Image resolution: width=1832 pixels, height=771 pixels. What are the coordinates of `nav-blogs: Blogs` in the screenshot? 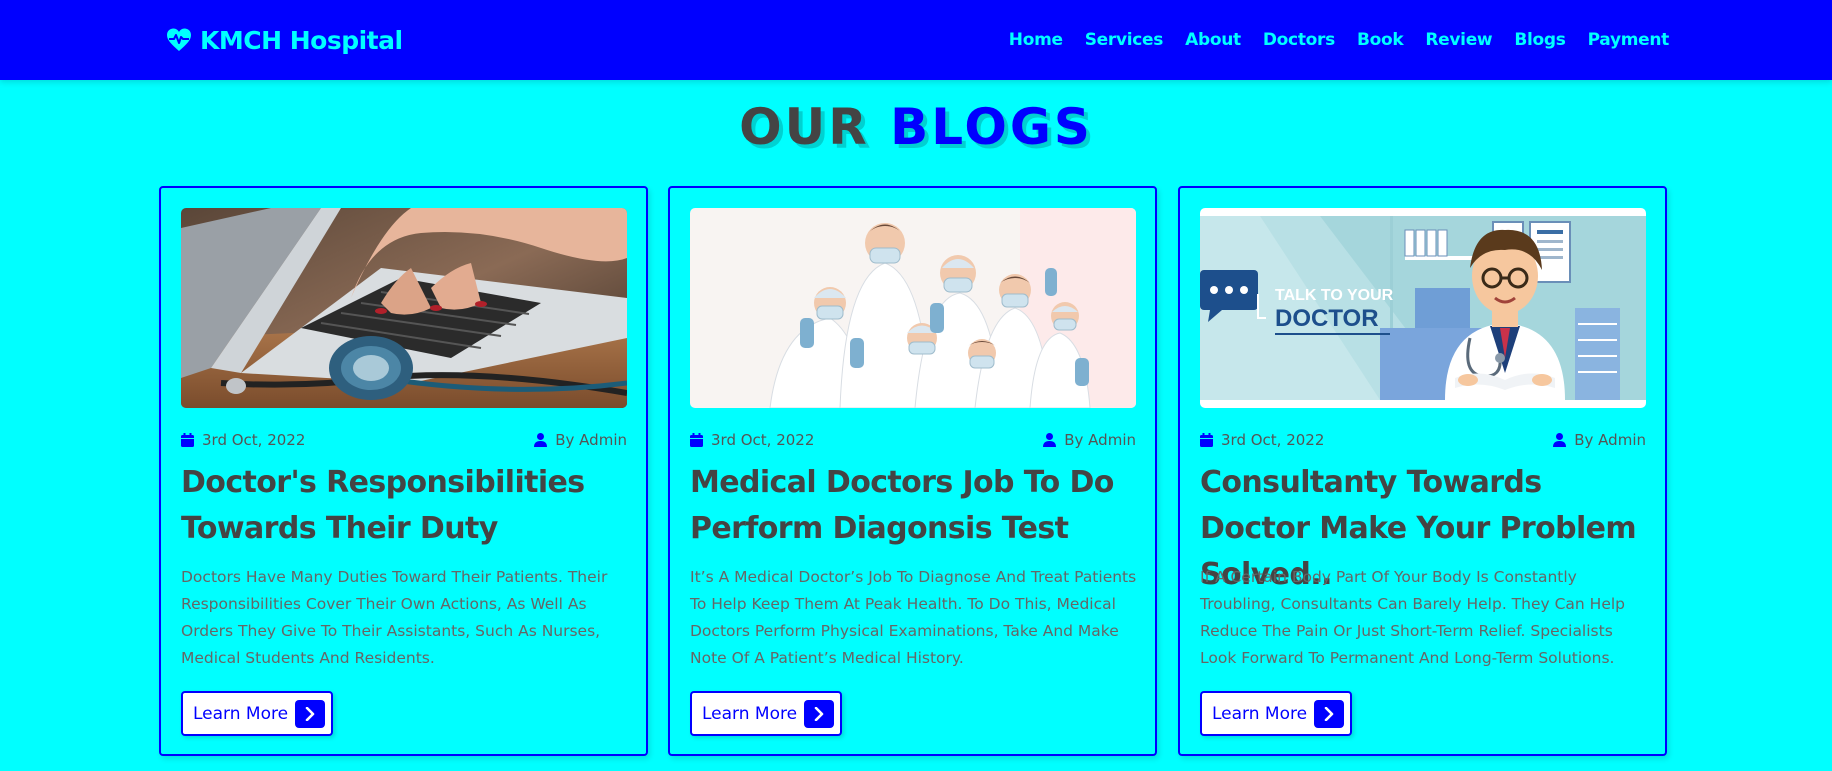 It's located at (1540, 40).